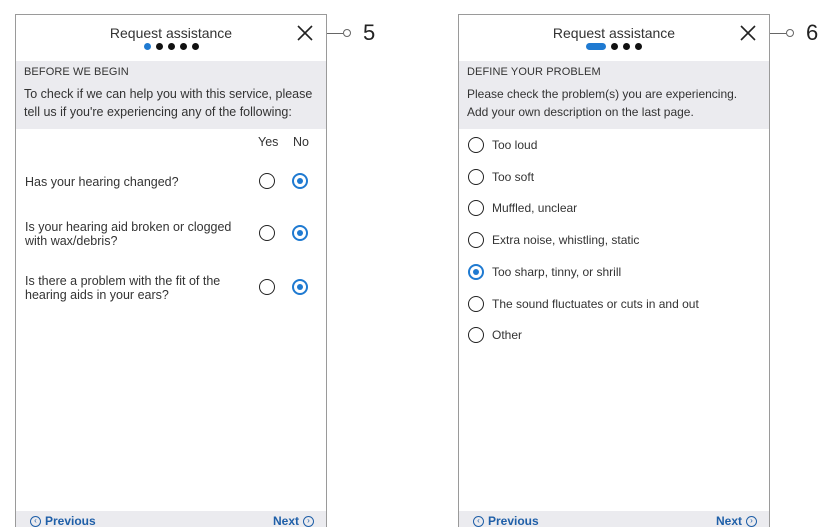 The image size is (828, 527). Describe the element at coordinates (76, 72) in the screenshot. I see `section-heading: BEFORE WE BEGIN` at that location.